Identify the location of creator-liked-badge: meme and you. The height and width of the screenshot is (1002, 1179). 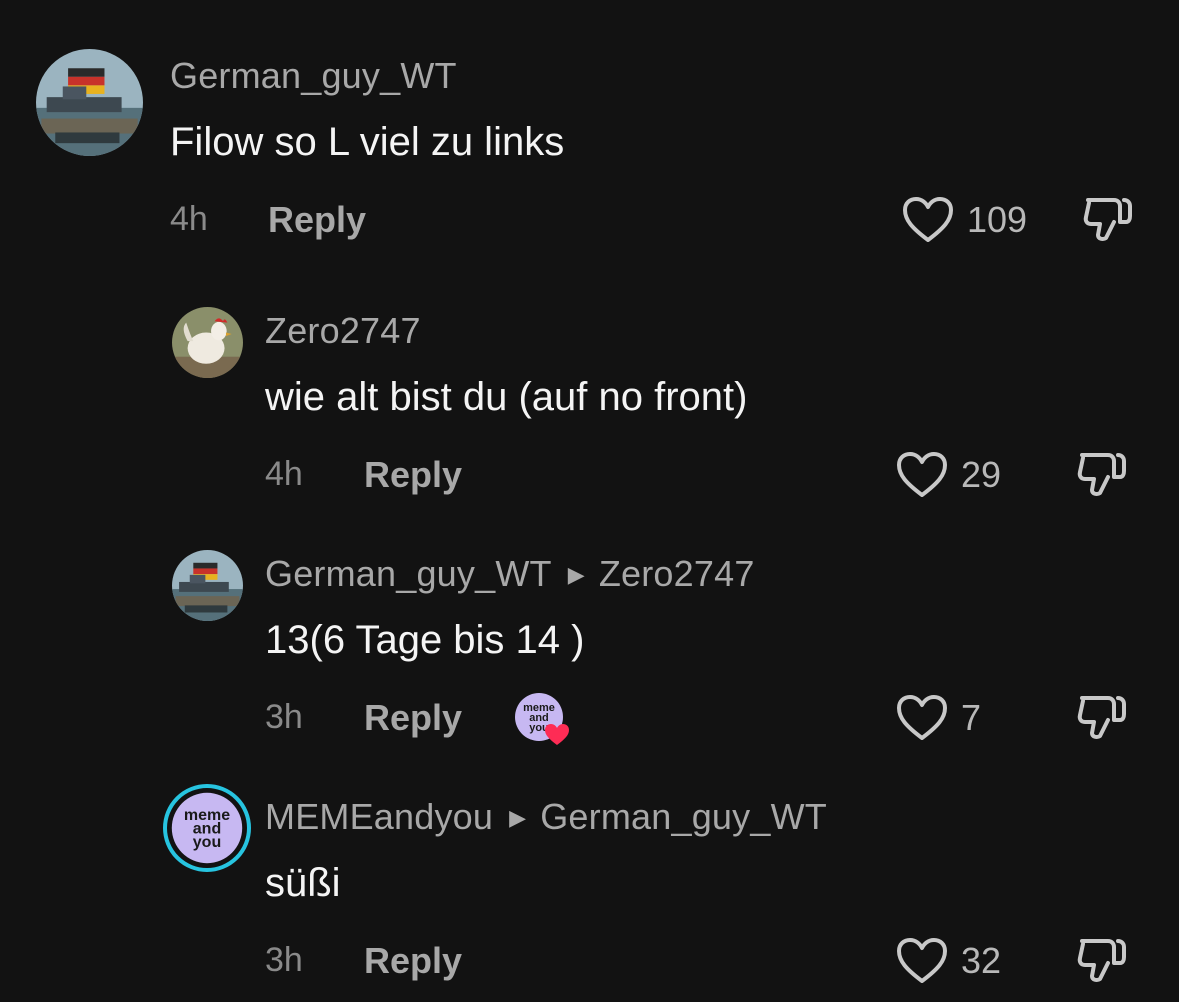
(542, 719).